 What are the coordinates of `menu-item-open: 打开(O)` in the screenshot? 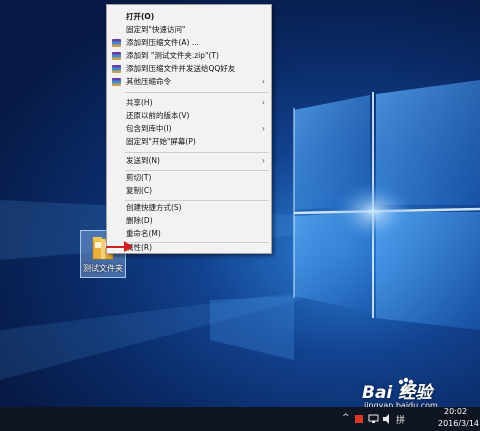 It's located at (189, 17).